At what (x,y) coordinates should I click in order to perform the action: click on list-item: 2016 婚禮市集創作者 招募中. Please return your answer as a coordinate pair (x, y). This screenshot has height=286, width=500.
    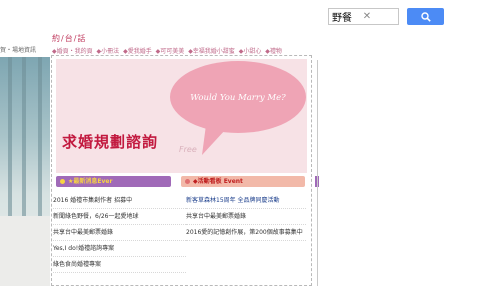
    Looking at the image, I should click on (119, 201).